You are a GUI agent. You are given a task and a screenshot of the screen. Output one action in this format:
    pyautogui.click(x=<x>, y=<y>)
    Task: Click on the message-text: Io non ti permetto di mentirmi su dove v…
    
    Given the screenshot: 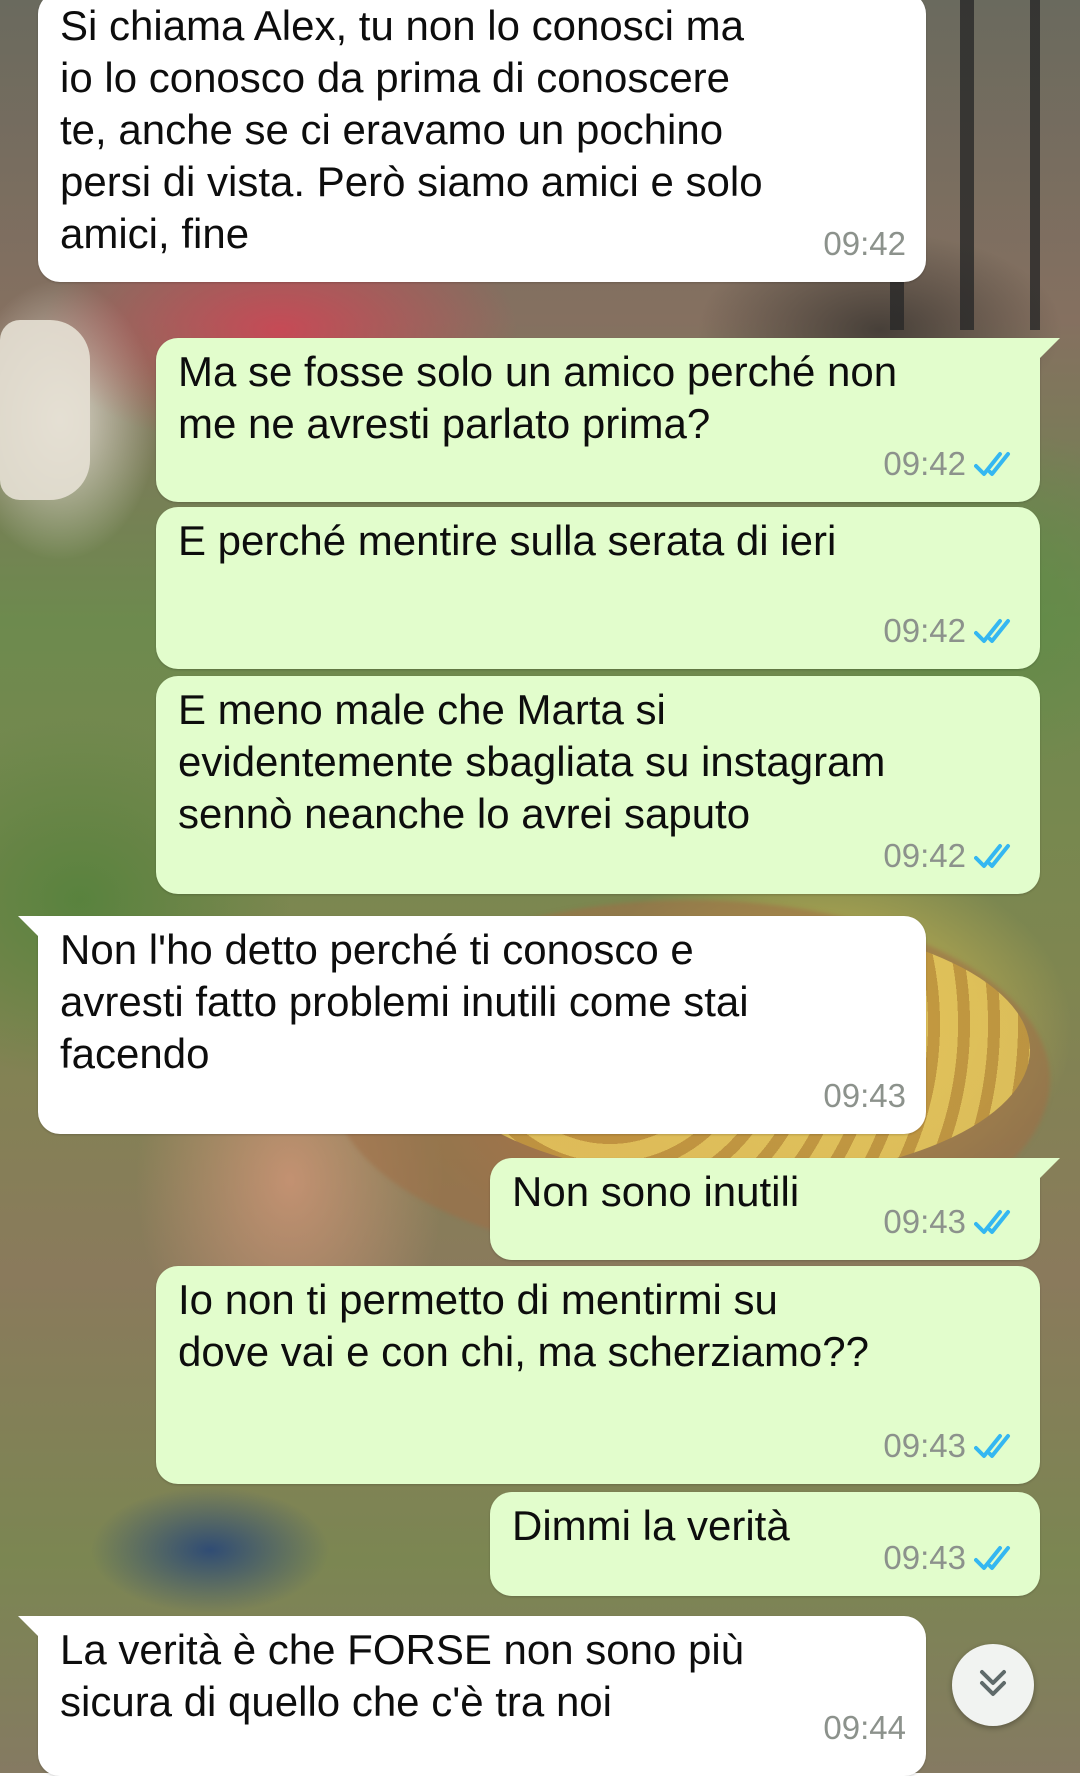 What is the action you would take?
    pyautogui.click(x=524, y=1325)
    